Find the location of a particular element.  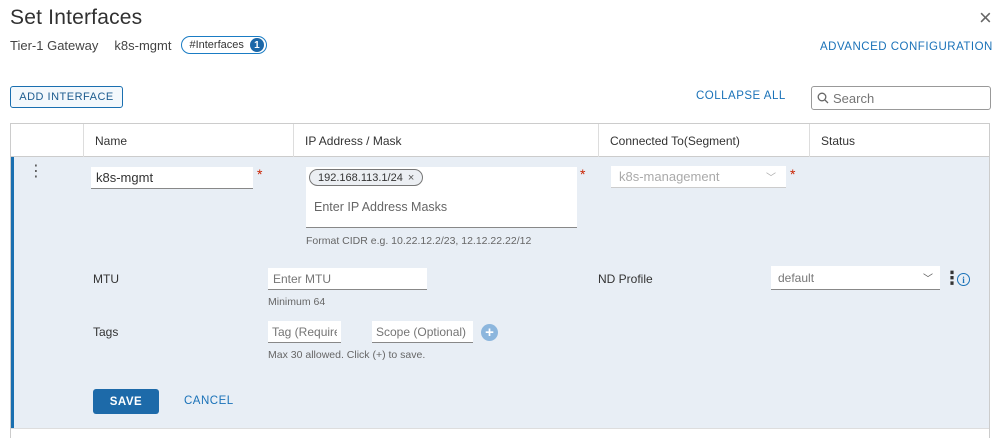

info-icon: i is located at coordinates (963, 279).